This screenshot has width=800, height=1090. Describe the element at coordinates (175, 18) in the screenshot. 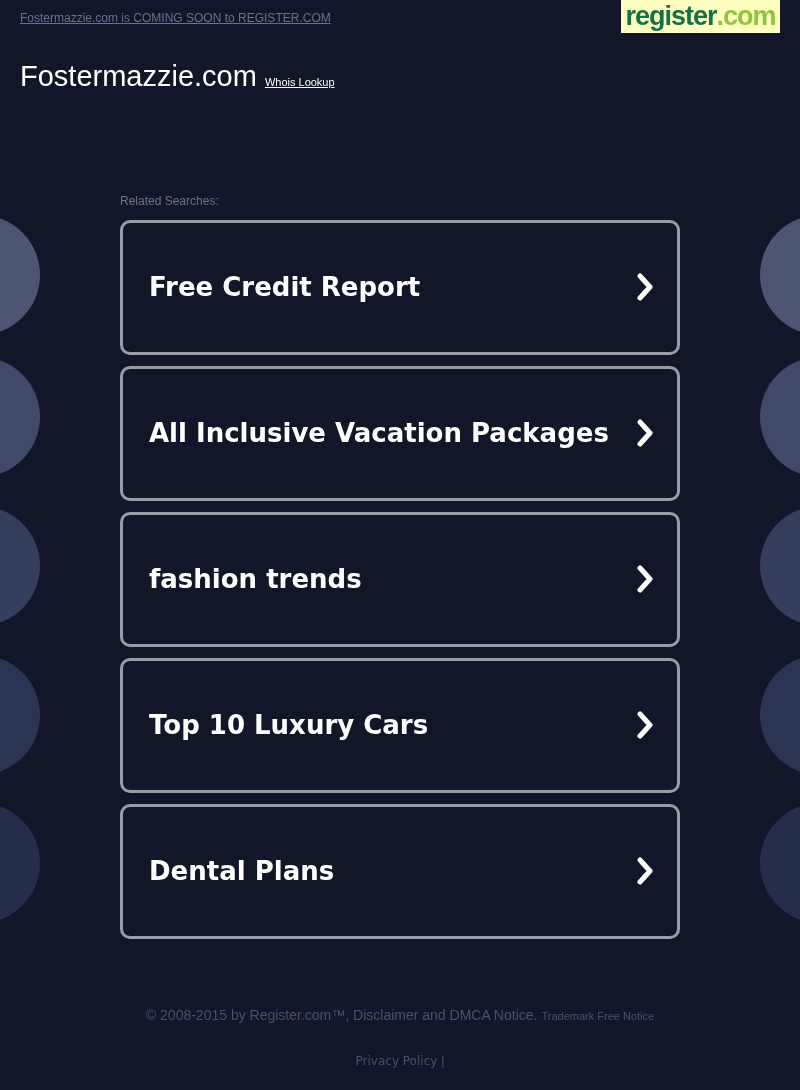

I see `notice-link: Fostermazzie.com is COMING SOON to REGISTER.COM` at that location.